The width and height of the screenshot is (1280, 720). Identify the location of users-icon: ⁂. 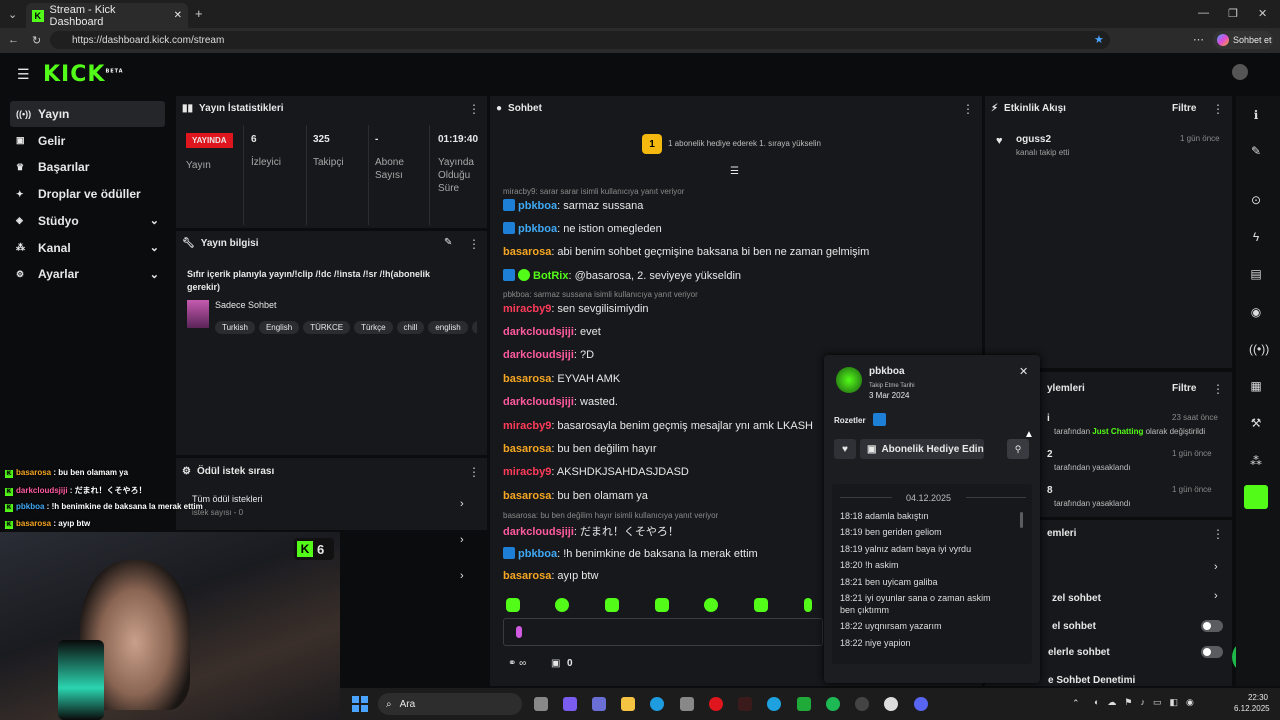
(1256, 461).